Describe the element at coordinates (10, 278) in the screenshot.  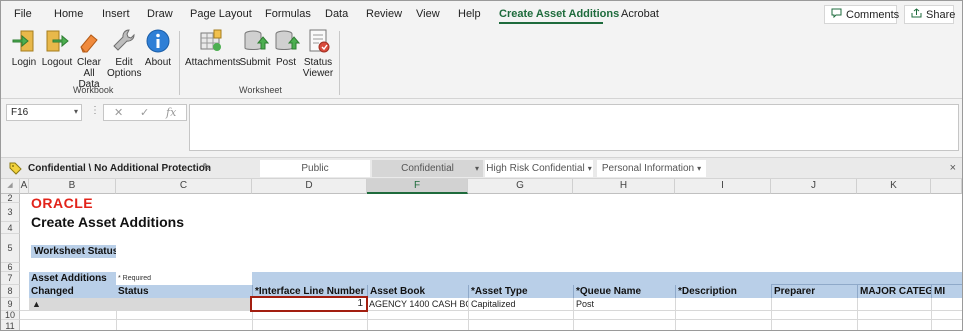
I see `row-header-7: 7` at that location.